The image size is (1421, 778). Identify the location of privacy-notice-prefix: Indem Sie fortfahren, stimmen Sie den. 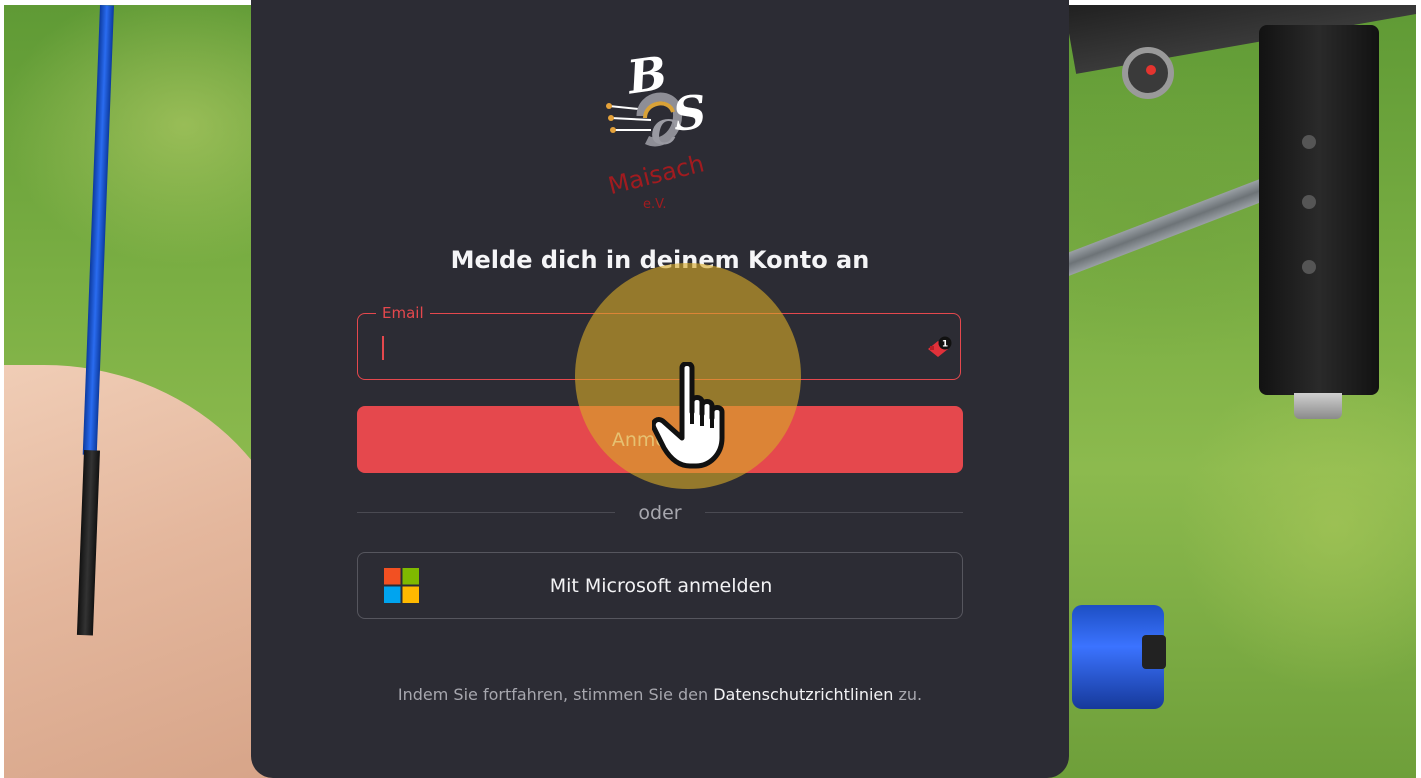
(553, 694).